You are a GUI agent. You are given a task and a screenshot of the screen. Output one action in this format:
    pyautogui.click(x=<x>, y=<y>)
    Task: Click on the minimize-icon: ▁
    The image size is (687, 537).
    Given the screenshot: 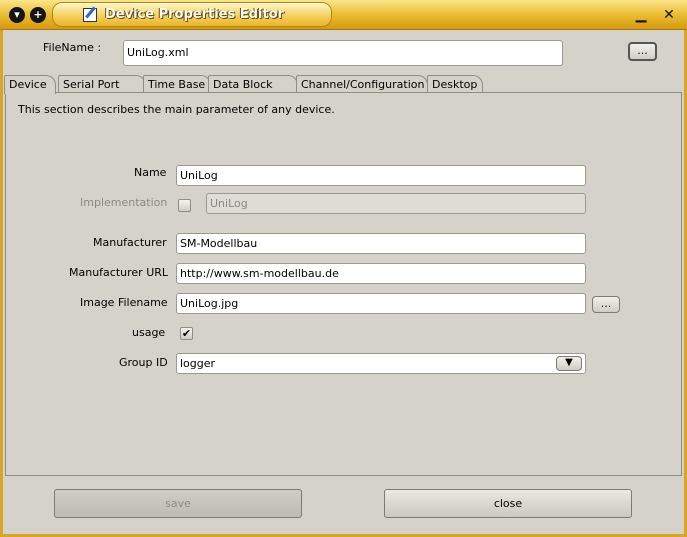 What is the action you would take?
    pyautogui.click(x=641, y=15)
    